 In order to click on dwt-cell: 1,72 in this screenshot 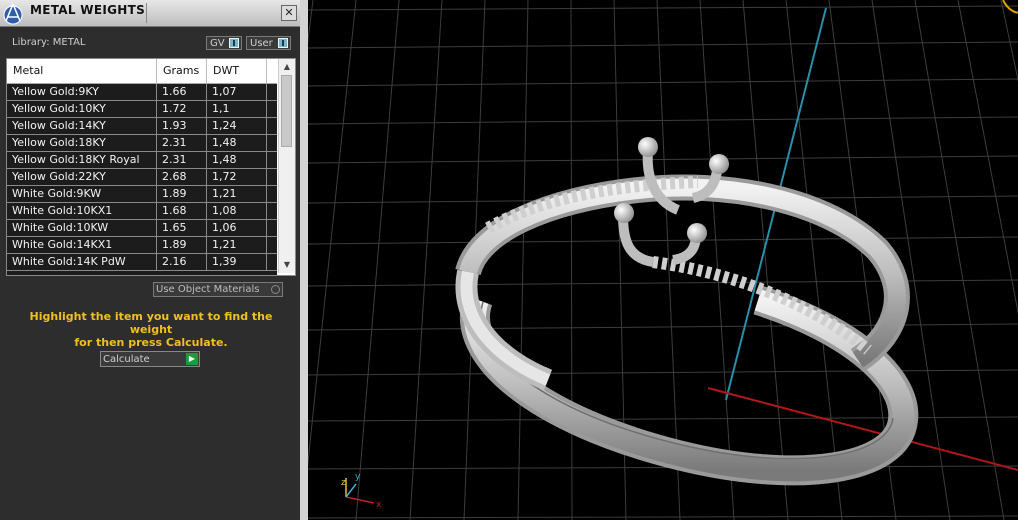, I will do `click(237, 177)`.